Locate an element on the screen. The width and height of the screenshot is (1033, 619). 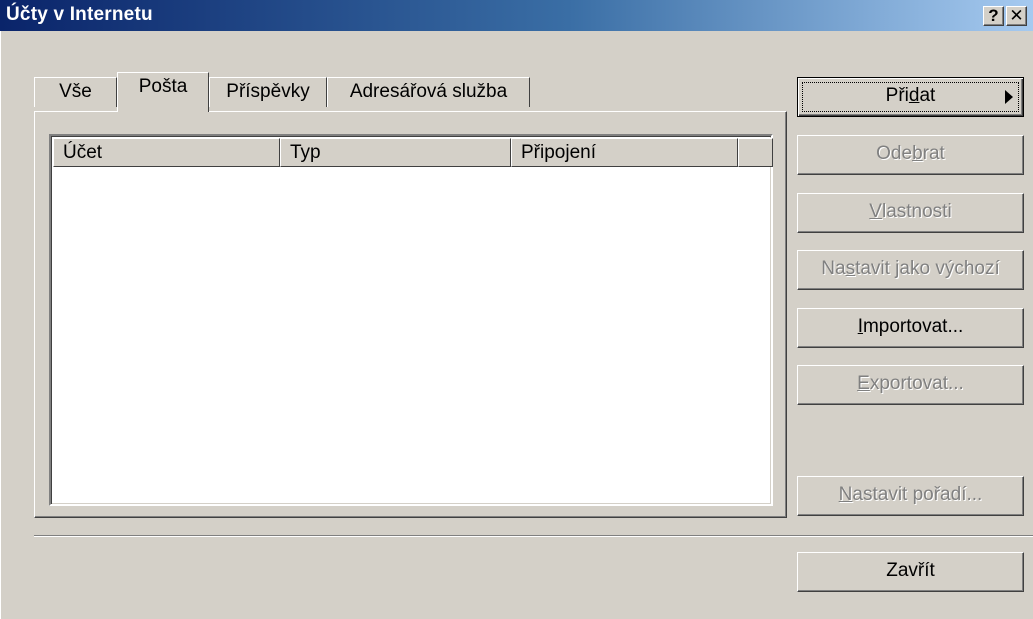
submenu-arrow-icon is located at coordinates (1009, 97).